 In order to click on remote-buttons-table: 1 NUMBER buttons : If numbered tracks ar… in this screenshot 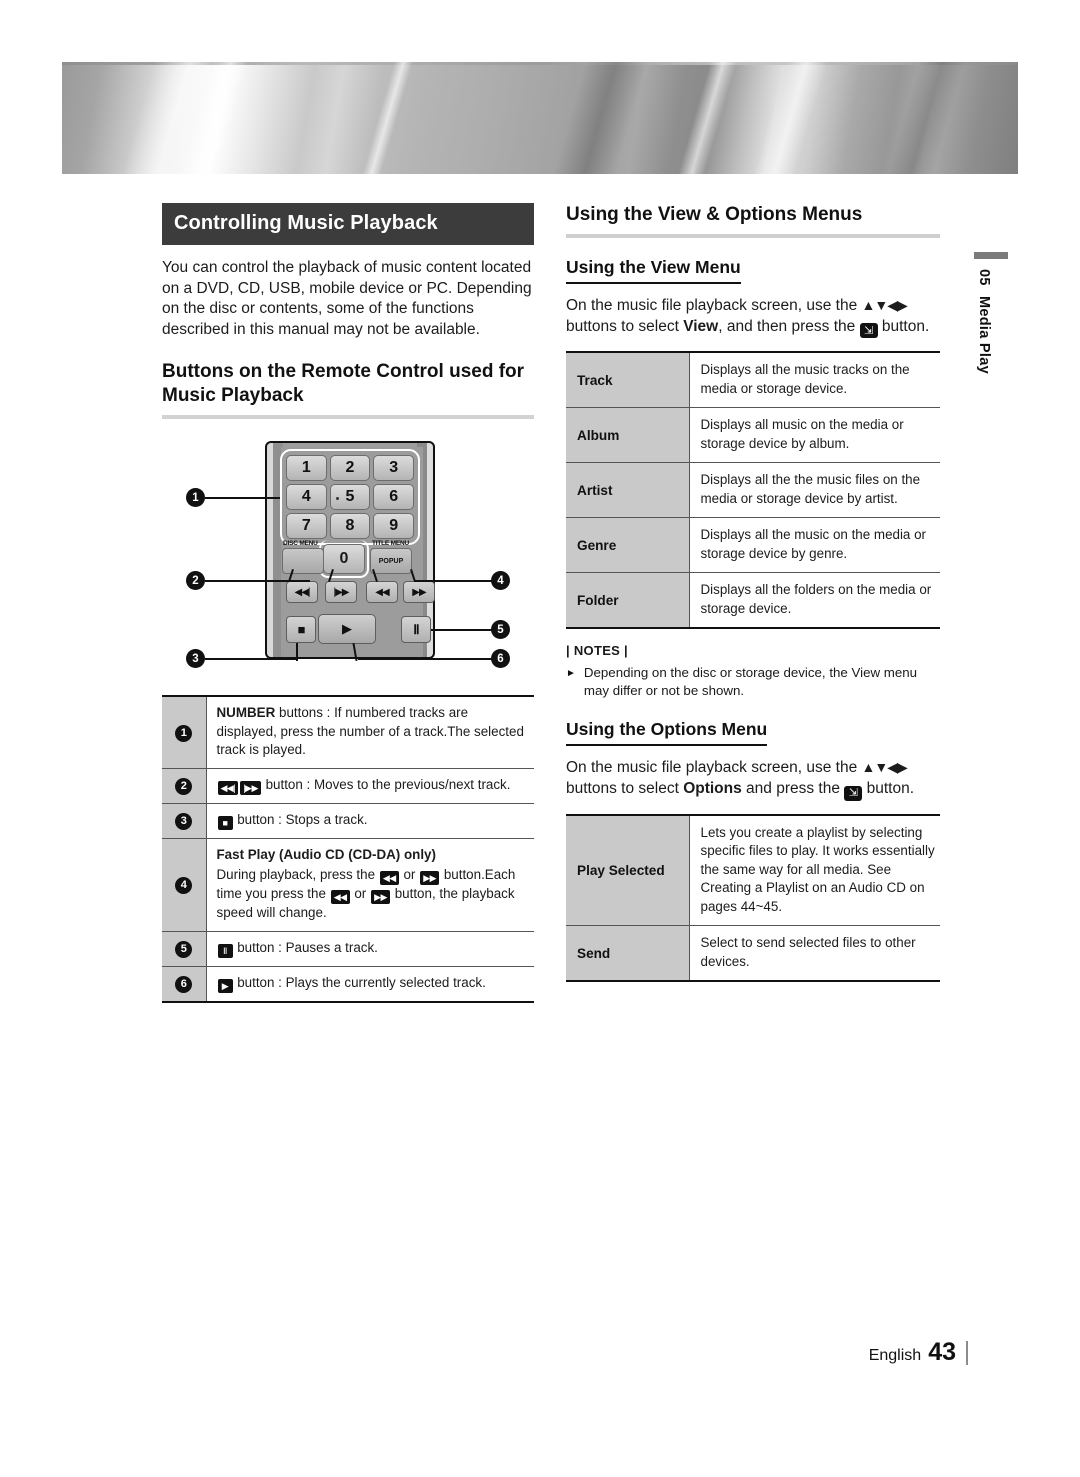, I will do `click(348, 849)`.